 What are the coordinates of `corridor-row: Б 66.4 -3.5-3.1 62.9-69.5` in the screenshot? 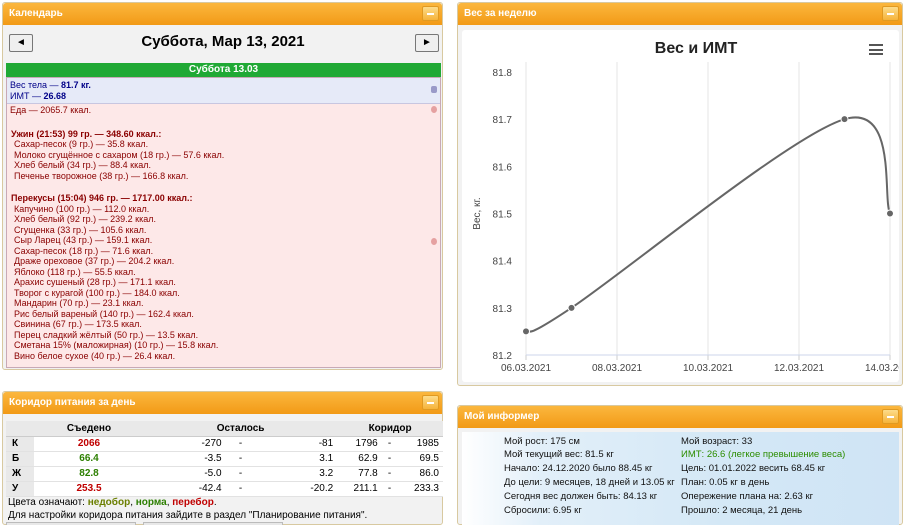 It's located at (224, 459).